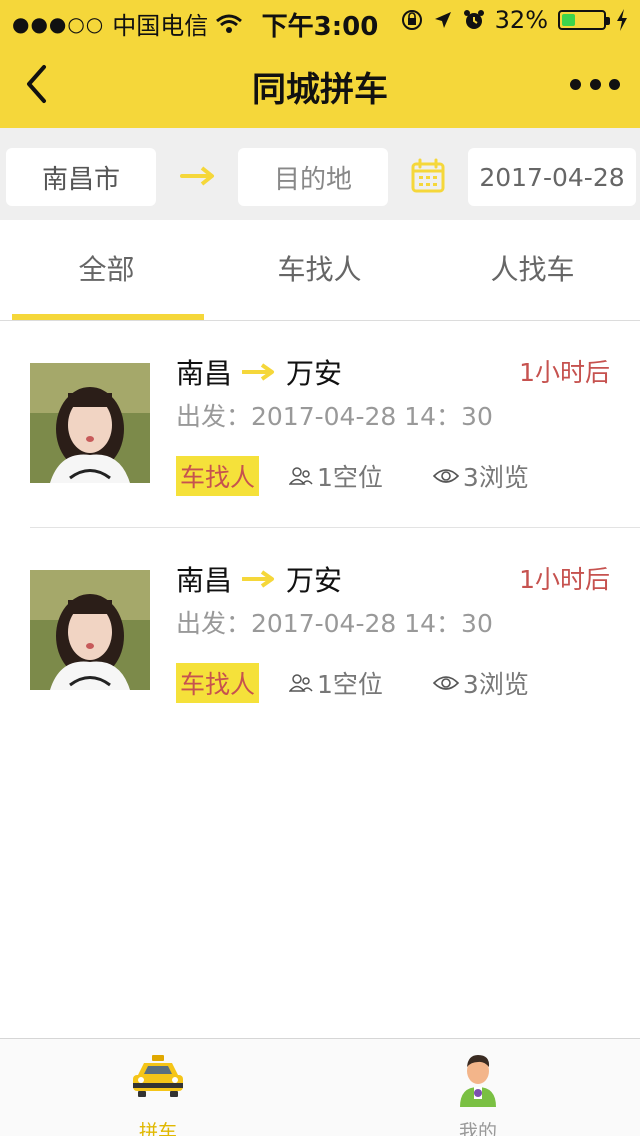 Image resolution: width=640 pixels, height=1136 pixels. Describe the element at coordinates (478, 1081) in the screenshot. I see `user-avatar-icon` at that location.